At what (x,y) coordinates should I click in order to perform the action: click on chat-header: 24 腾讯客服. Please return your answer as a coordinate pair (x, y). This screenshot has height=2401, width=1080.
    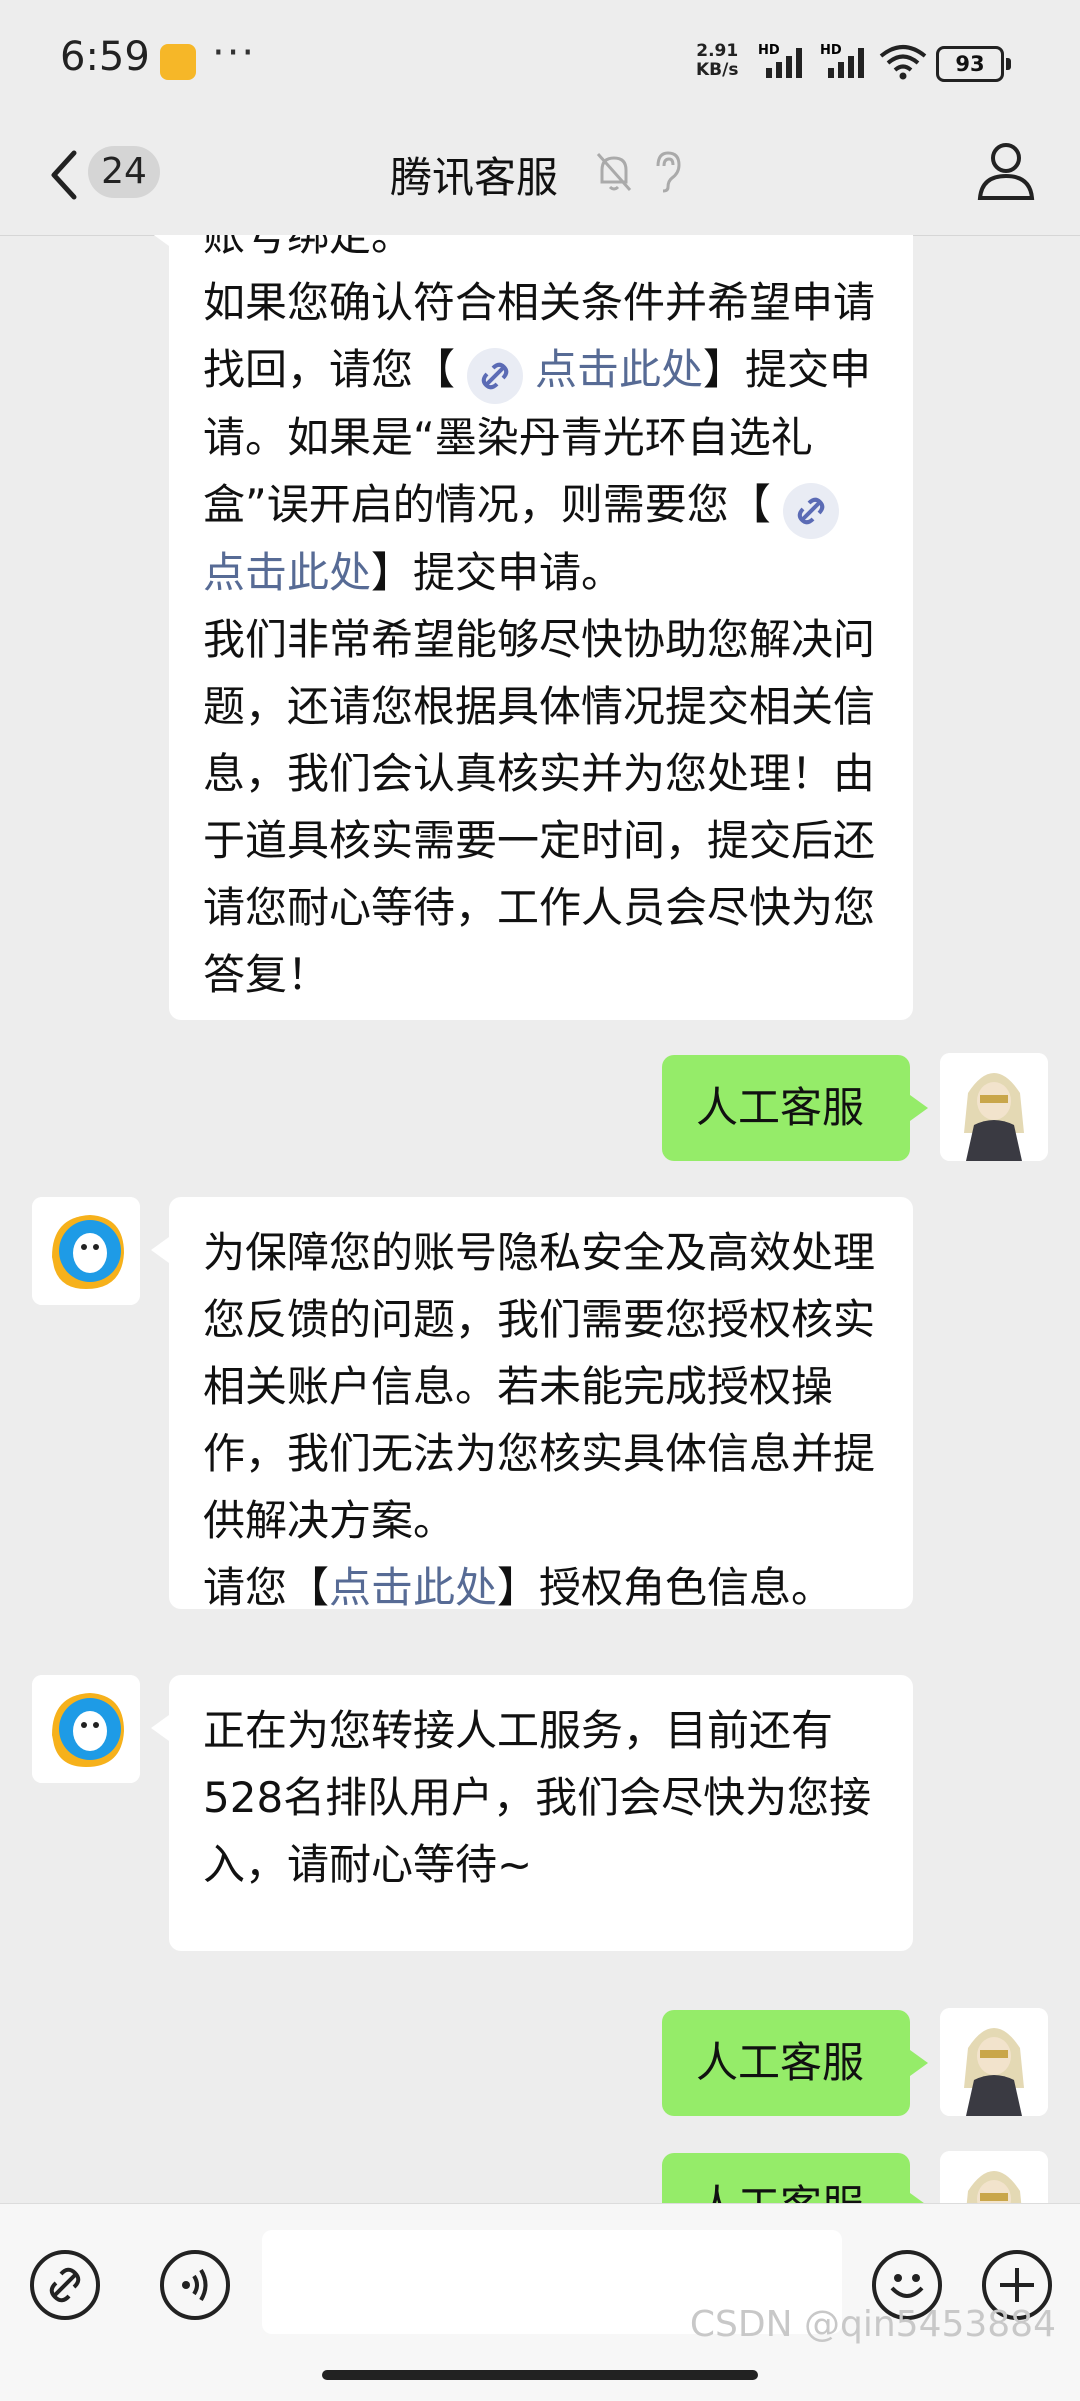
    Looking at the image, I should click on (540, 178).